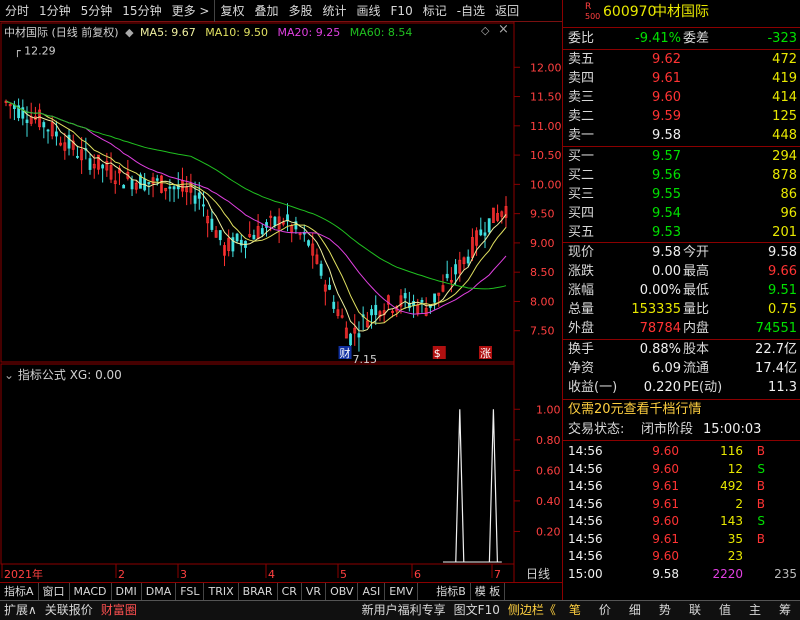  Describe the element at coordinates (485, 353) in the screenshot. I see `event-mark: 涨` at that location.